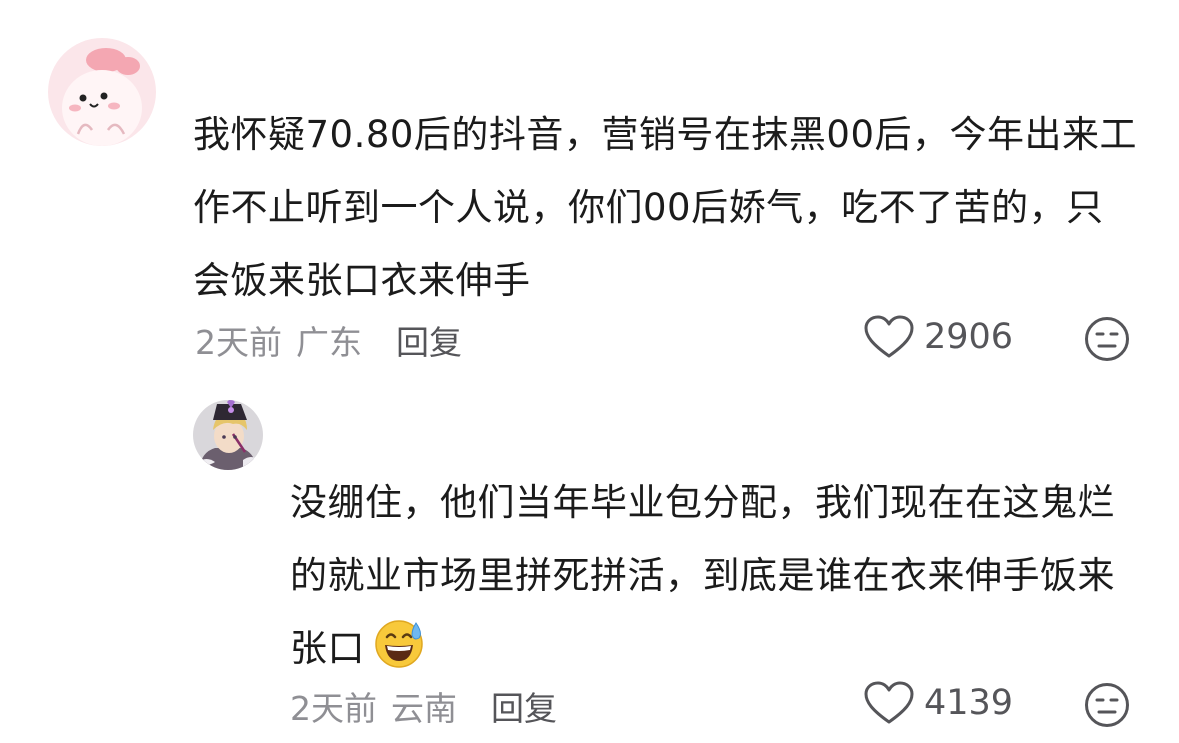 The width and height of the screenshot is (1179, 743). I want to click on comment-region: 云南, so click(424, 708).